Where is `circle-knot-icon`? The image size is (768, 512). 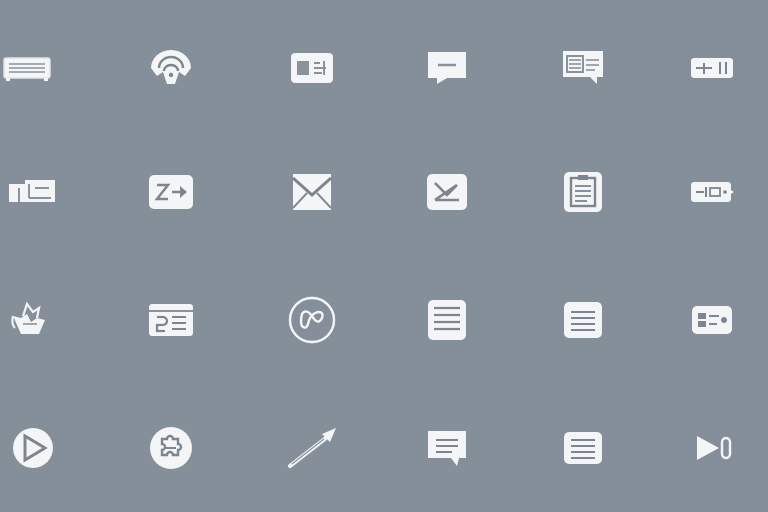
circle-knot-icon is located at coordinates (312, 320).